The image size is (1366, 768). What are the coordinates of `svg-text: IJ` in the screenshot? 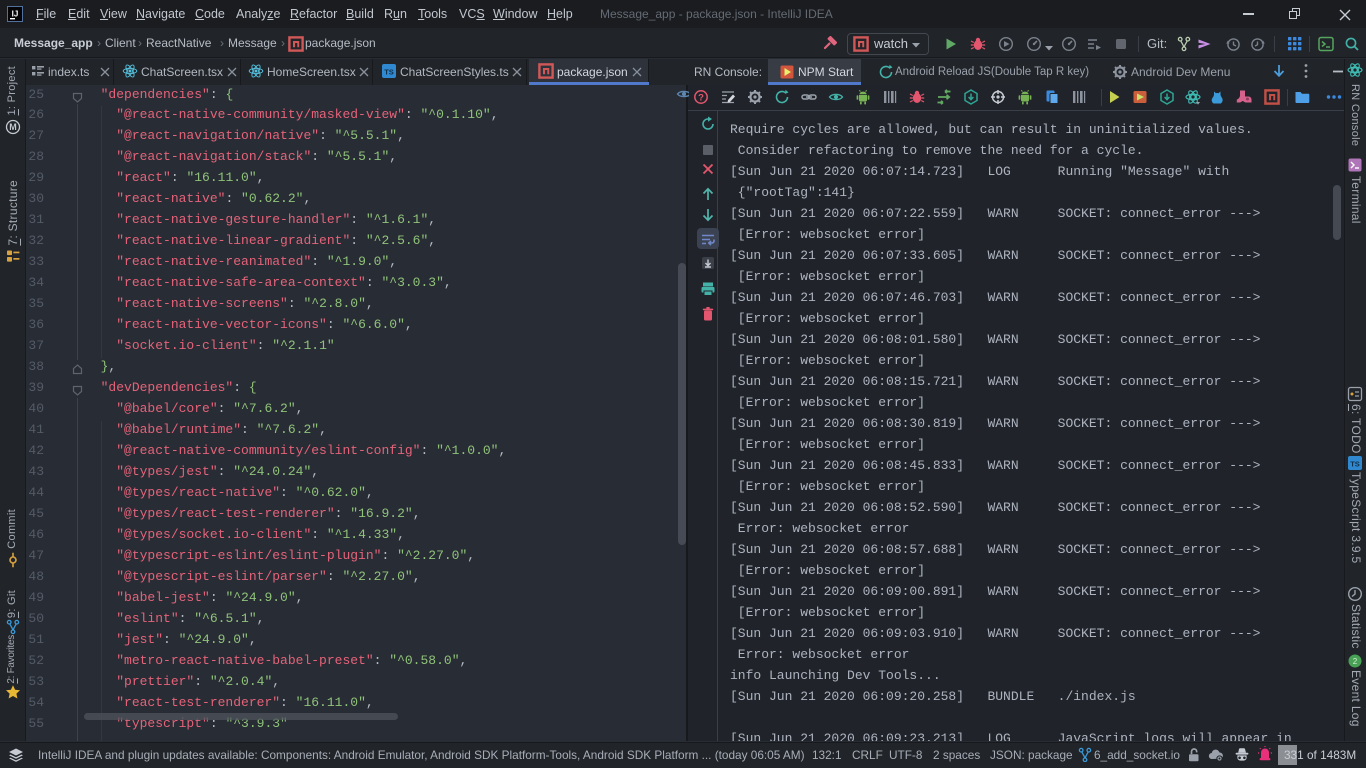 It's located at (15, 14).